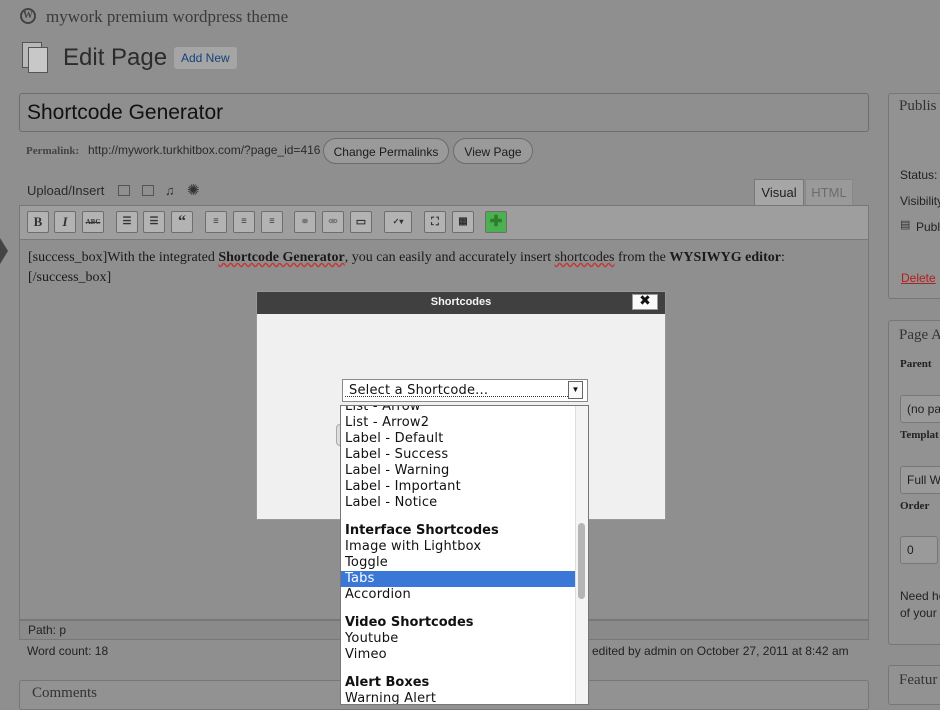 This screenshot has width=940, height=710. I want to click on dropdown-option: Label - Warning, so click(458, 471).